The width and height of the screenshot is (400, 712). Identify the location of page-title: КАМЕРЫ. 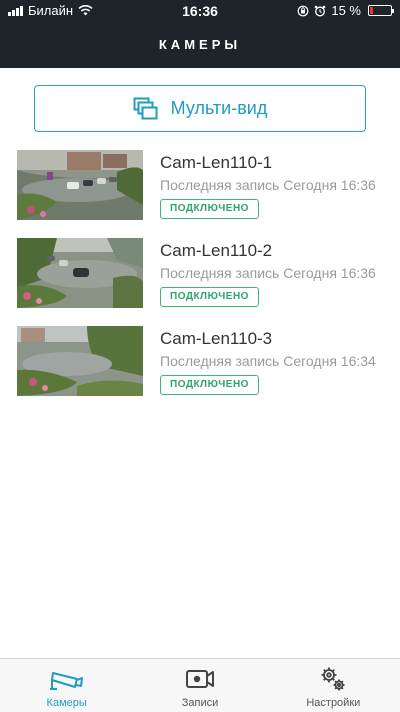
(200, 45).